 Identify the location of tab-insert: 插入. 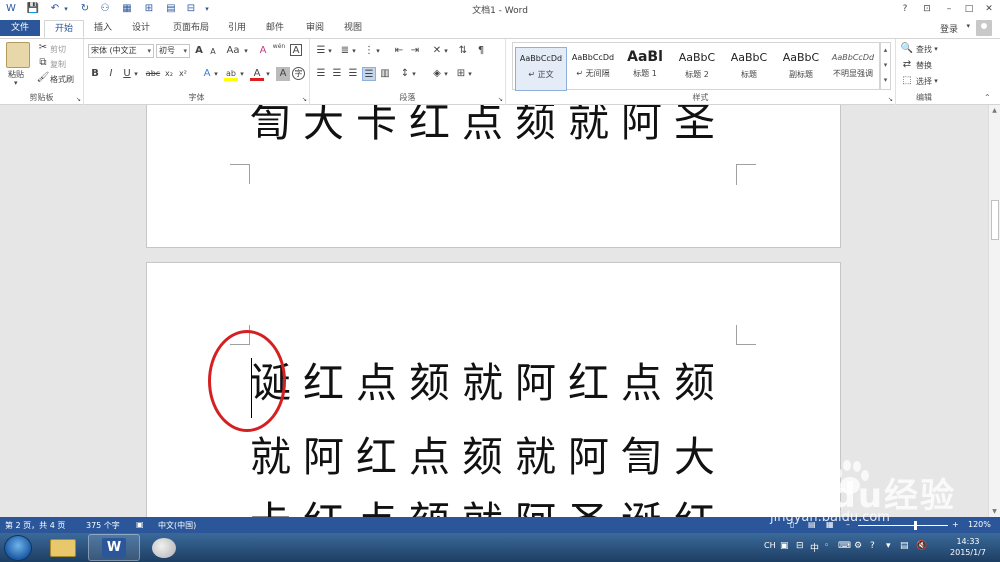
(103, 29).